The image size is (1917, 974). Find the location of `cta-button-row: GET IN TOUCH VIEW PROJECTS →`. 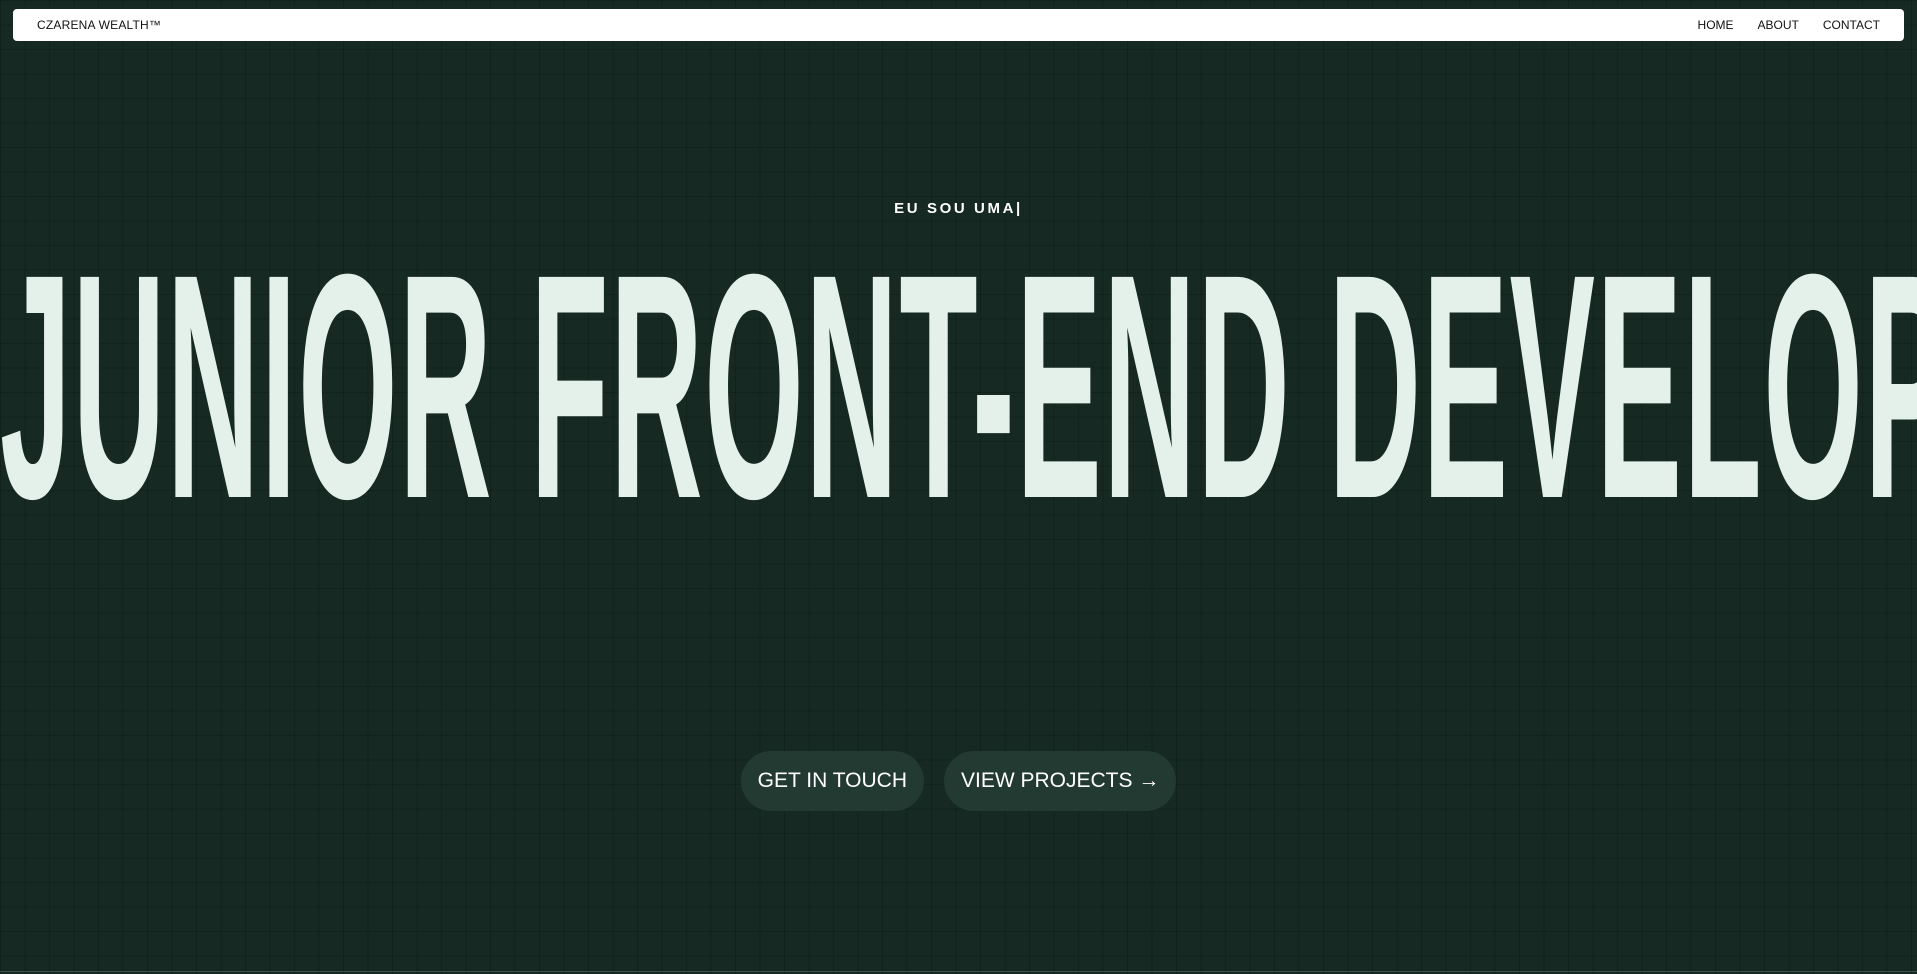

cta-button-row: GET IN TOUCH VIEW PROJECTS → is located at coordinates (958, 781).